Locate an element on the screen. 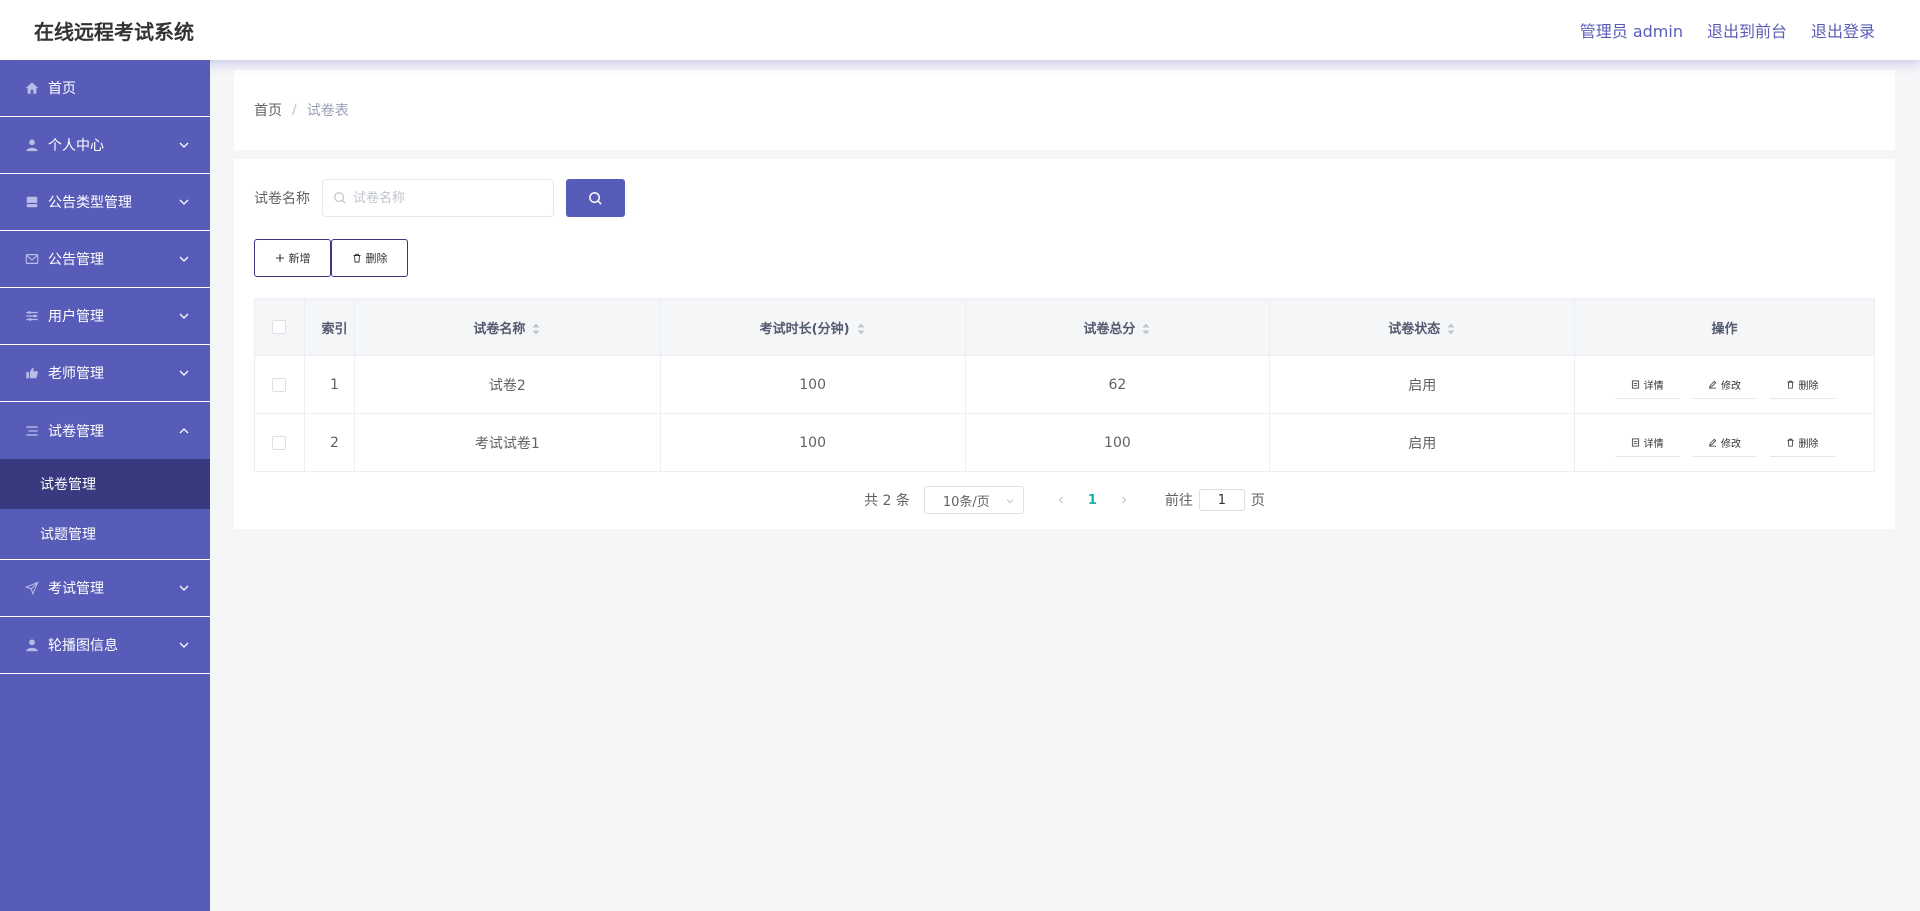 The image size is (1920, 911). sidebar-item-papers: 试卷管理 is located at coordinates (105, 430).